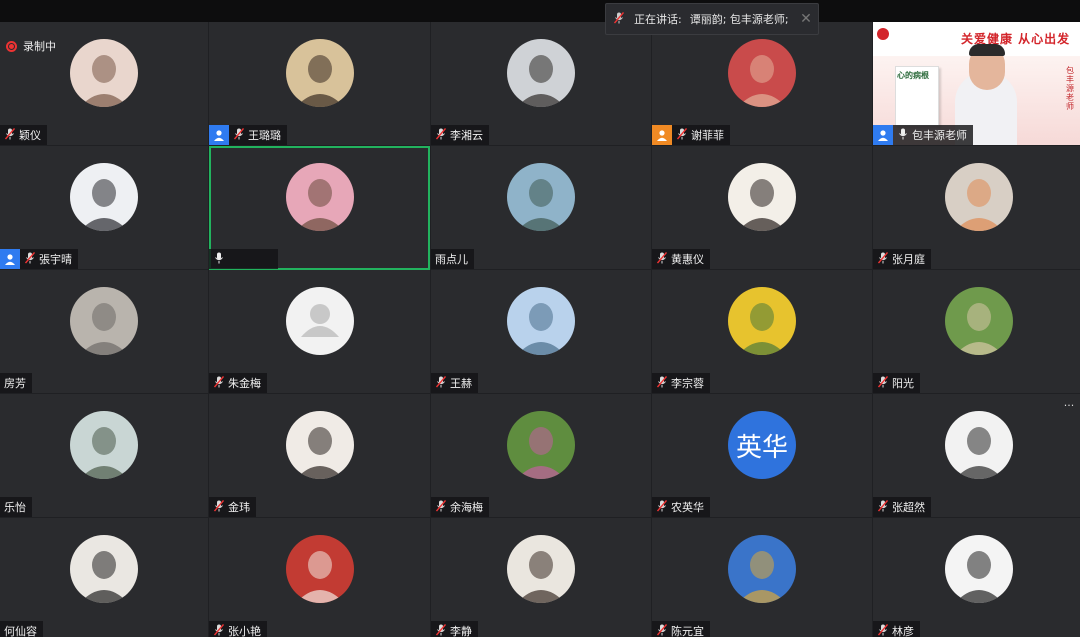 Image resolution: width=1080 pixels, height=637 pixels. Describe the element at coordinates (1069, 408) in the screenshot. I see `more-options-icon: ···` at that location.